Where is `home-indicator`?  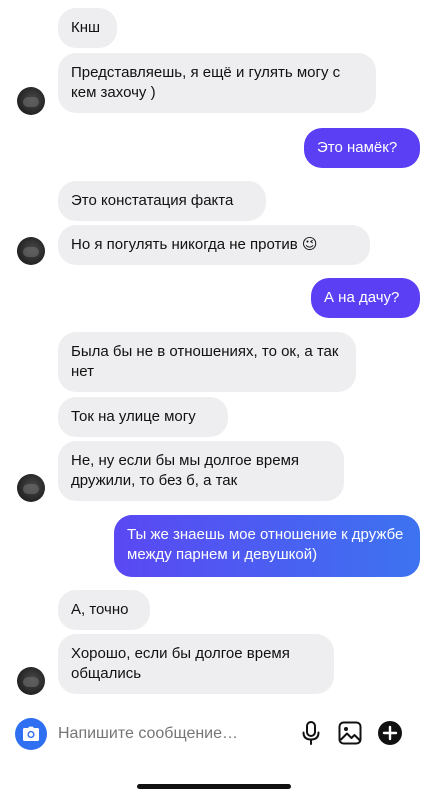
home-indicator is located at coordinates (214, 786).